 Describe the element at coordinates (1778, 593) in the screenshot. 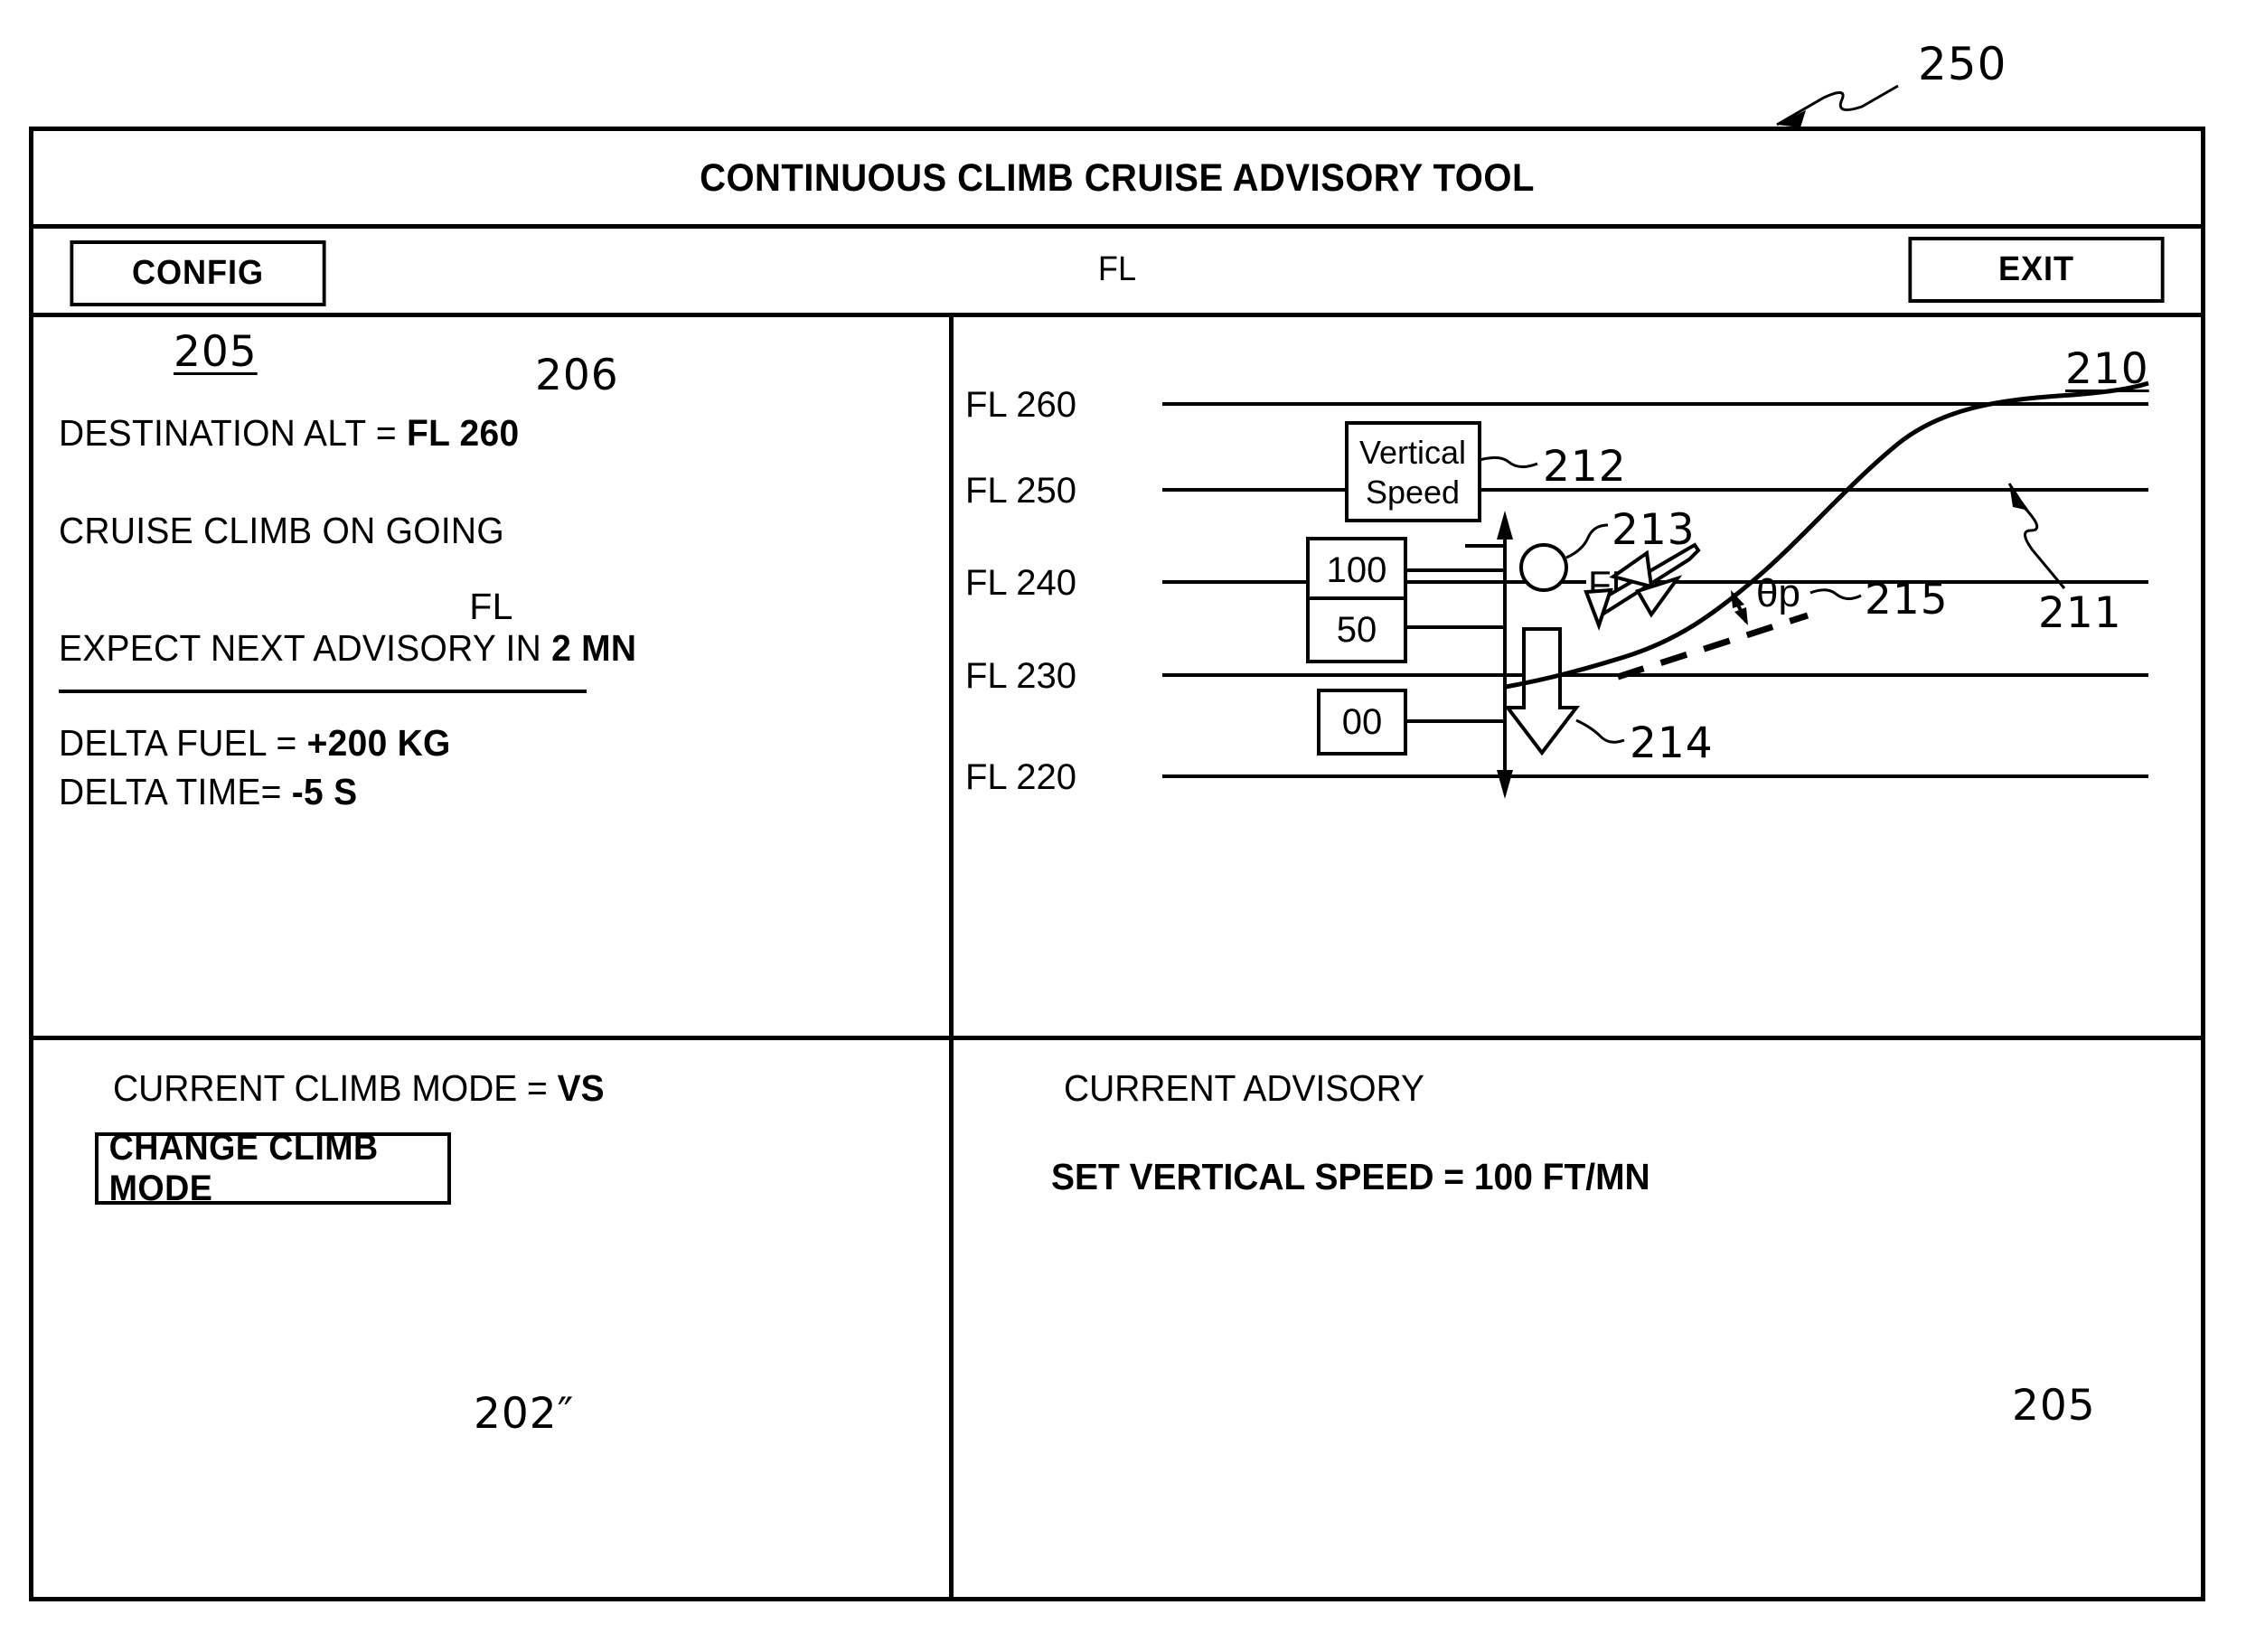

I see `pitch-angle-symbol: θp` at that location.